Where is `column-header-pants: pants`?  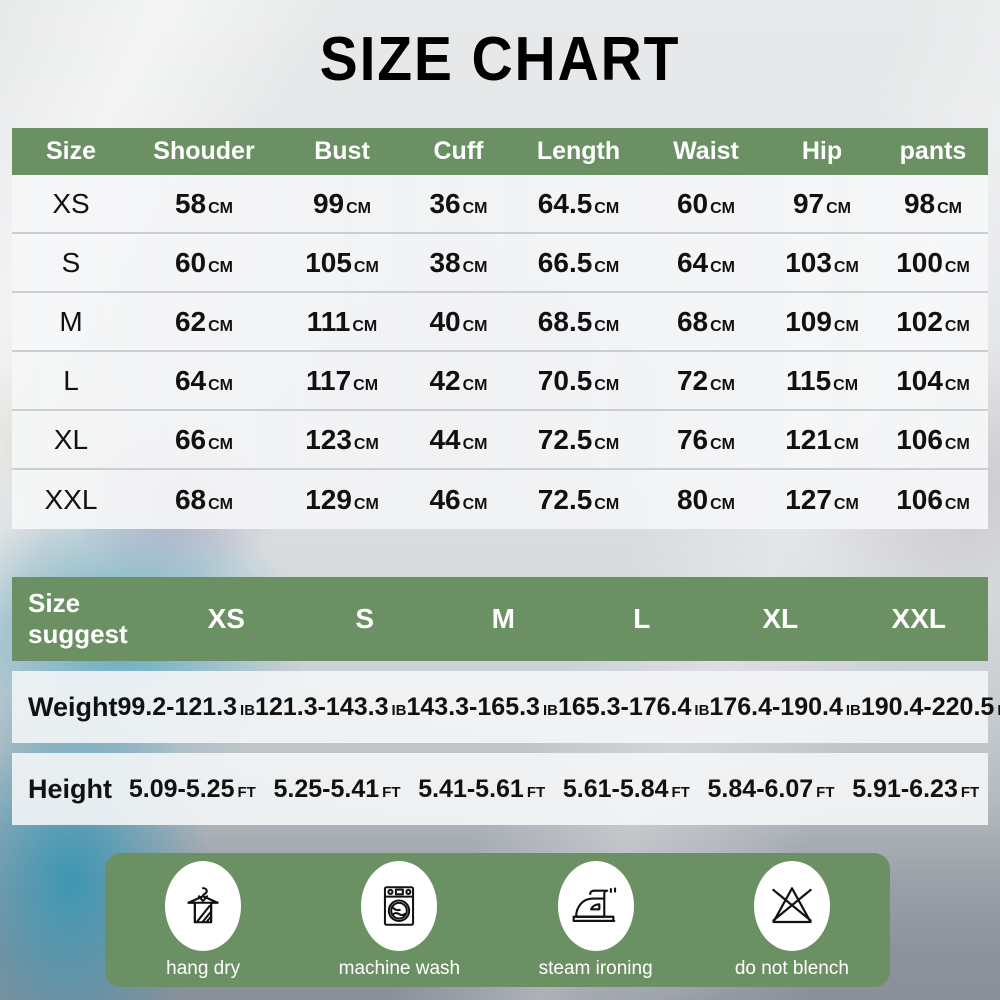
column-header-pants: pants is located at coordinates (933, 151).